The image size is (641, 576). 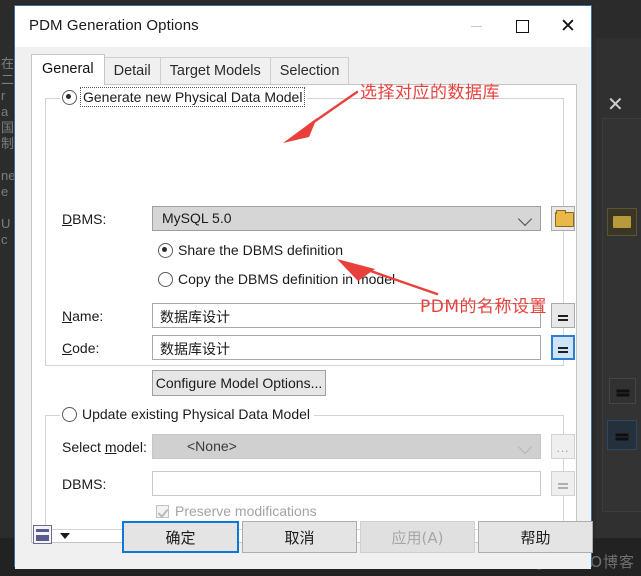 I want to click on update-dbms-equals-button, so click(x=563, y=483).